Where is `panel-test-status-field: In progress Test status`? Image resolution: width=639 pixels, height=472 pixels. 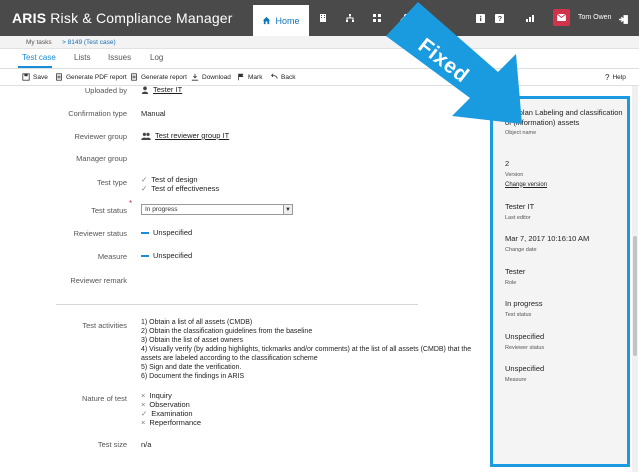
panel-test-status-field: In progress Test status is located at coordinates (567, 308).